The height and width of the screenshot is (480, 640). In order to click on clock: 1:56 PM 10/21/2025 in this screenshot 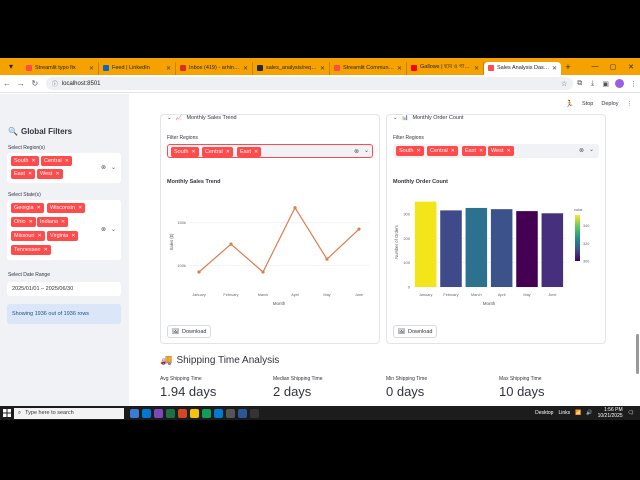, I will do `click(610, 413)`.